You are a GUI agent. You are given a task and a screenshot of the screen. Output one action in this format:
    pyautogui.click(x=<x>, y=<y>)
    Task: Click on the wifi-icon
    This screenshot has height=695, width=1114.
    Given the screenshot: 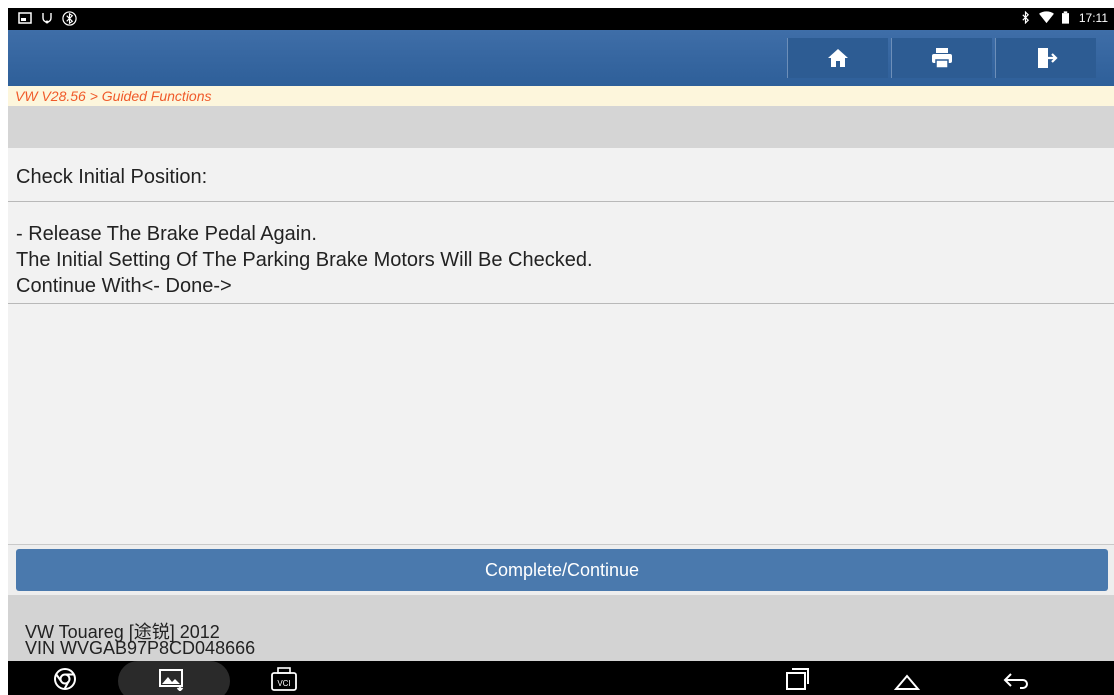 What is the action you would take?
    pyautogui.click(x=1046, y=18)
    